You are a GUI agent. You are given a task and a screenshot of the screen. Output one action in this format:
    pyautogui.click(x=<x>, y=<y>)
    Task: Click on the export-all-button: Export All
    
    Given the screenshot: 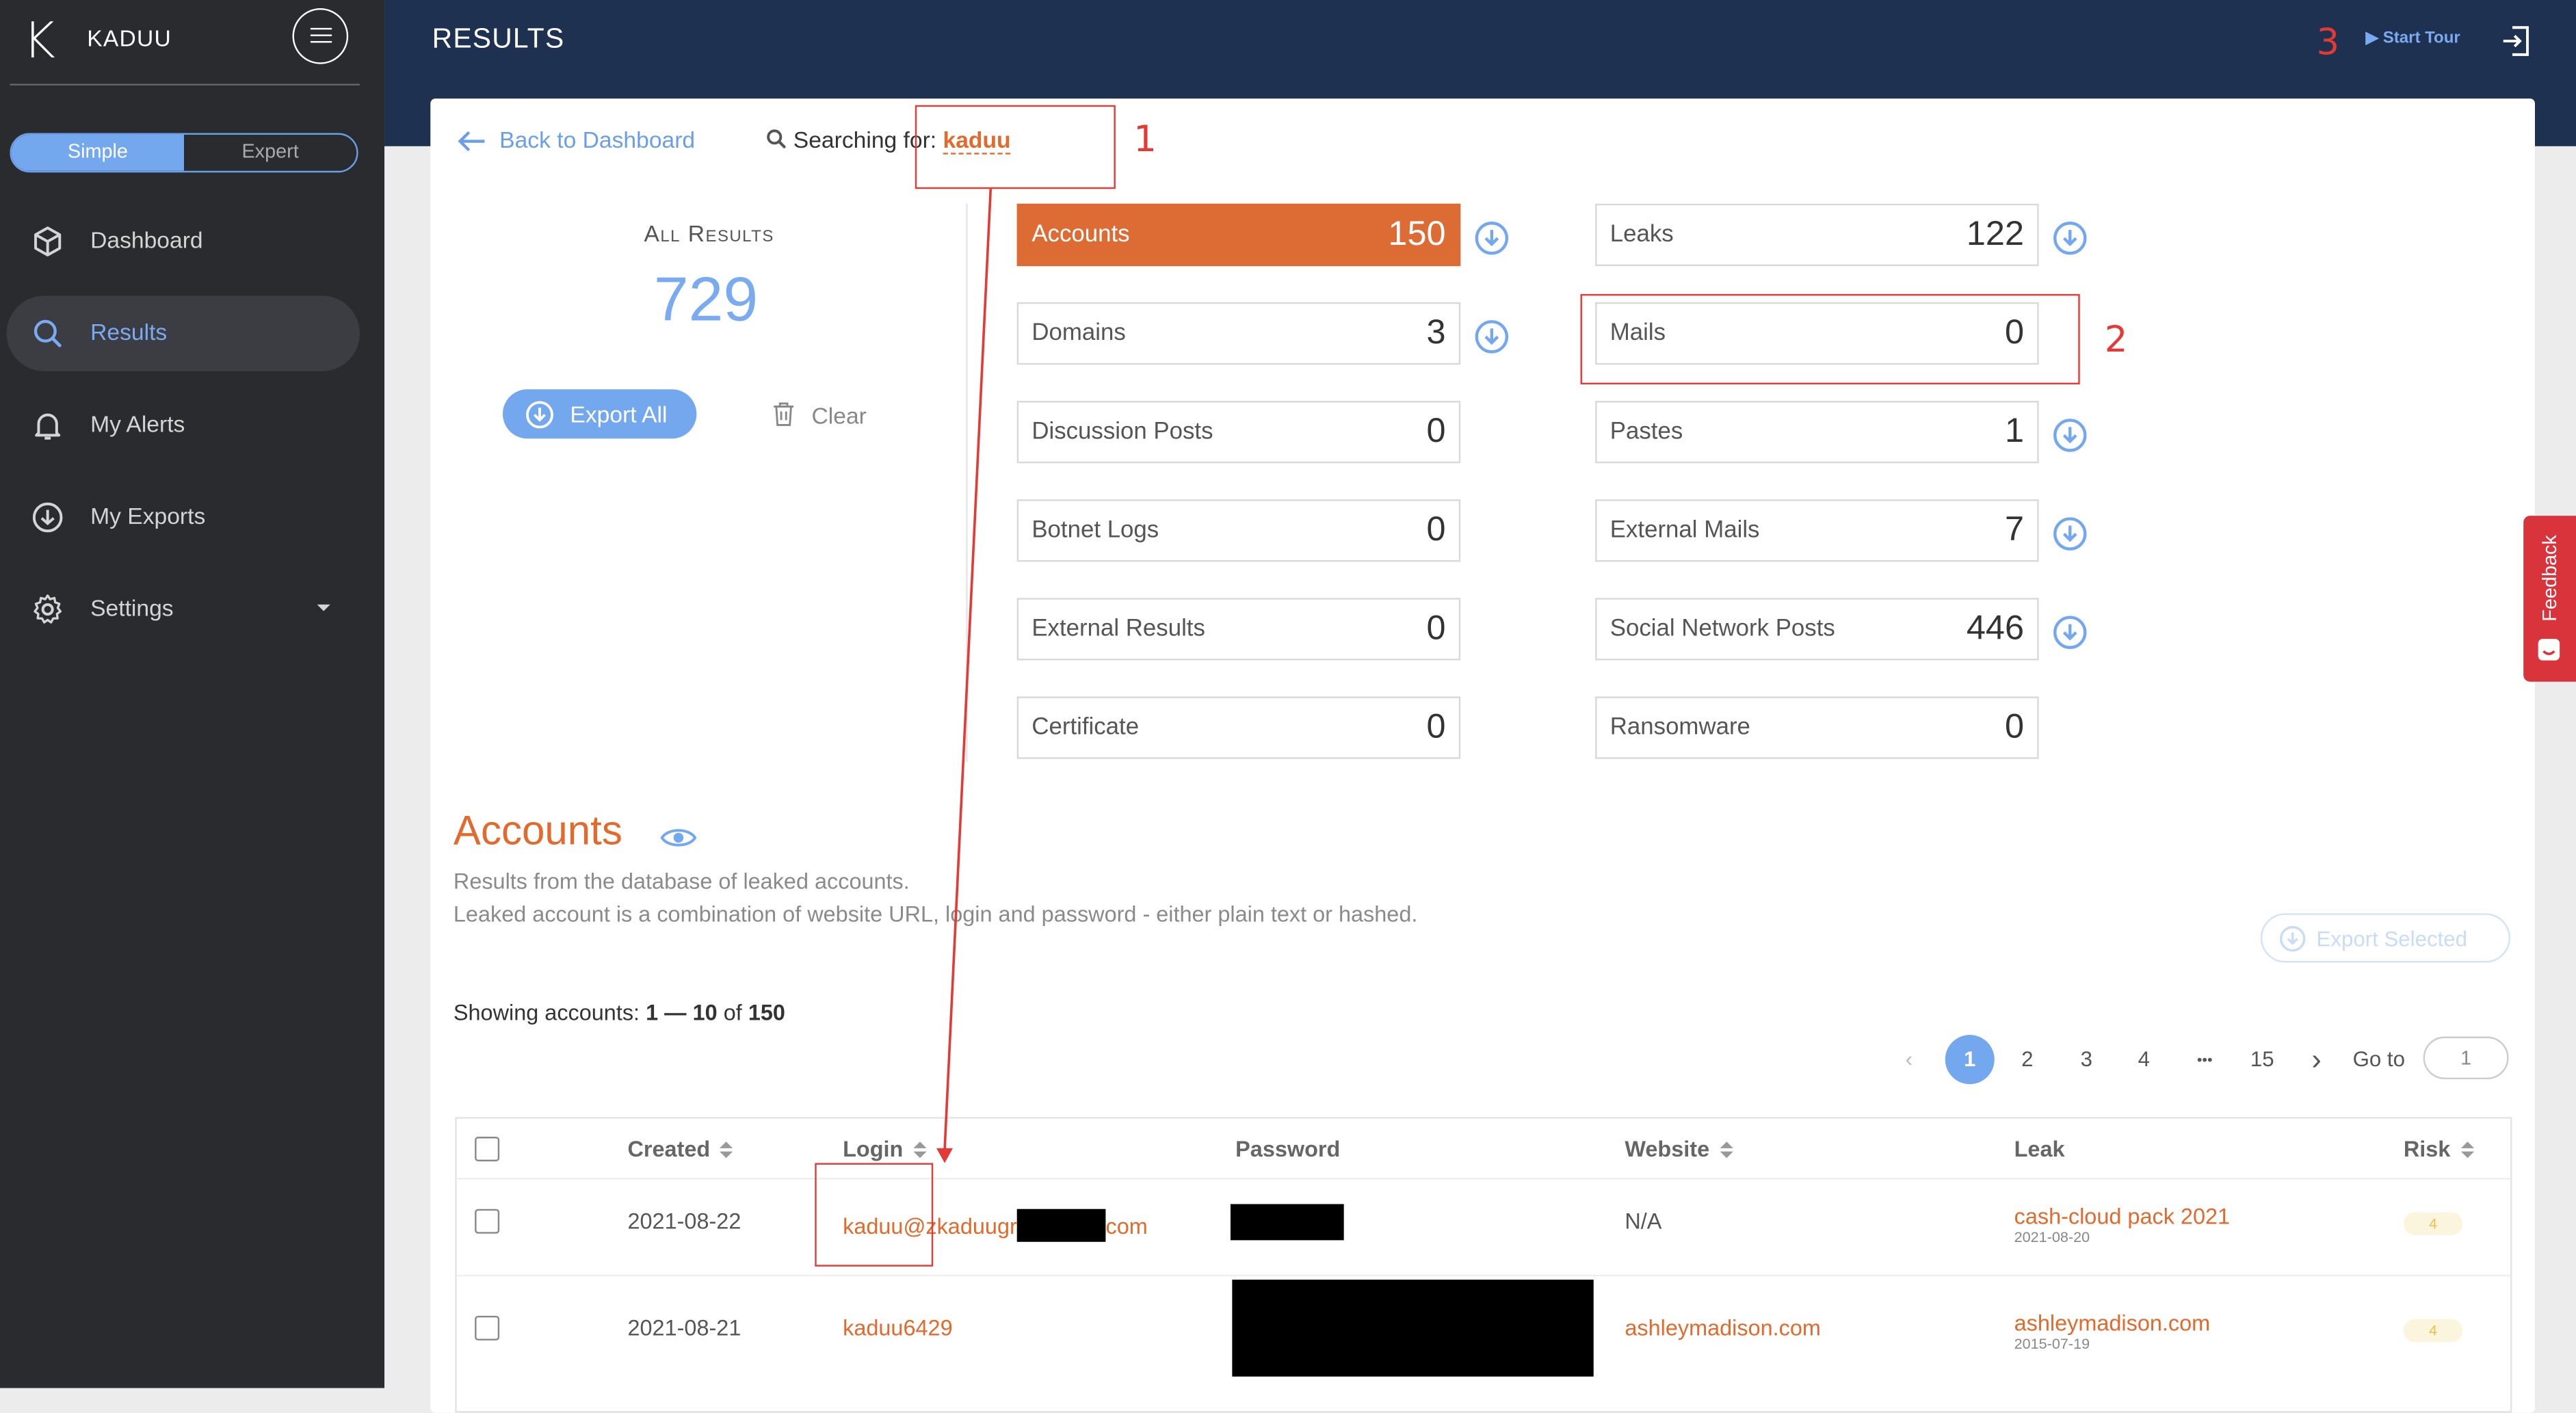 What is the action you would take?
    pyautogui.click(x=599, y=414)
    